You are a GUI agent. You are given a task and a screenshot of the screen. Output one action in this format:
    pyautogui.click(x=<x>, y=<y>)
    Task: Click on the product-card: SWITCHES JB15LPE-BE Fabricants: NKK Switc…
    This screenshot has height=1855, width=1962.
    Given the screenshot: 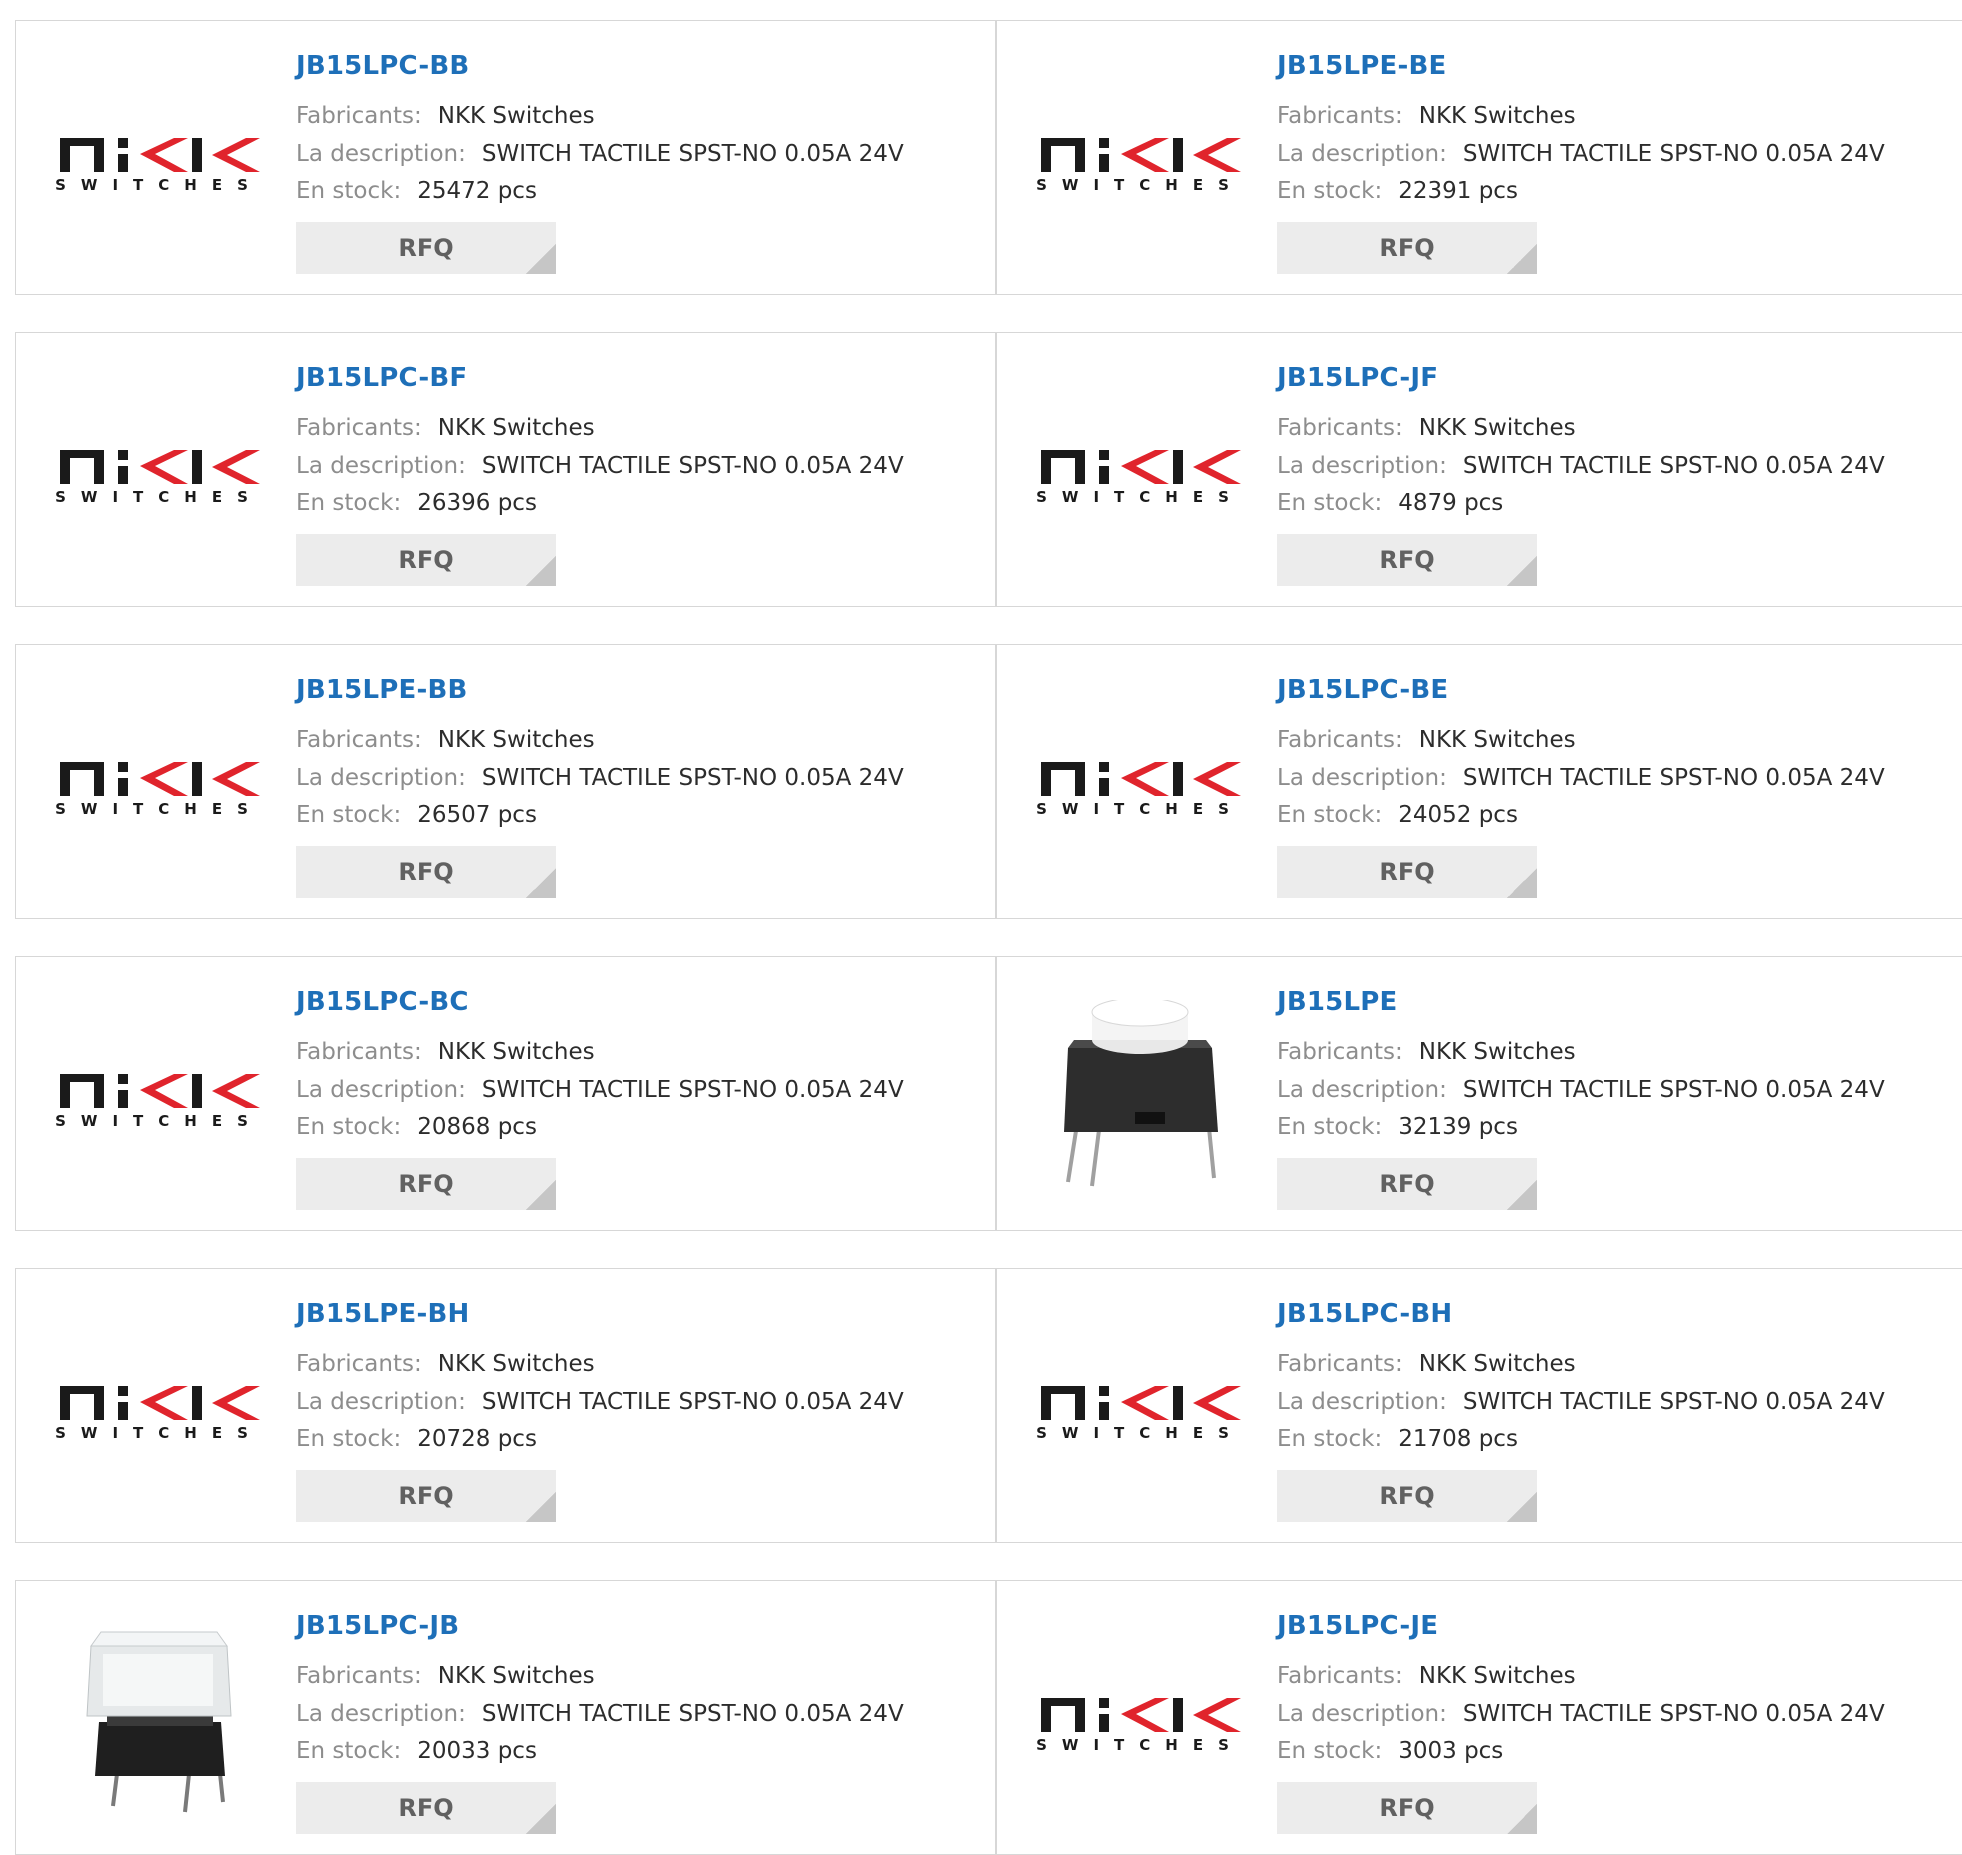 What is the action you would take?
    pyautogui.click(x=1479, y=157)
    